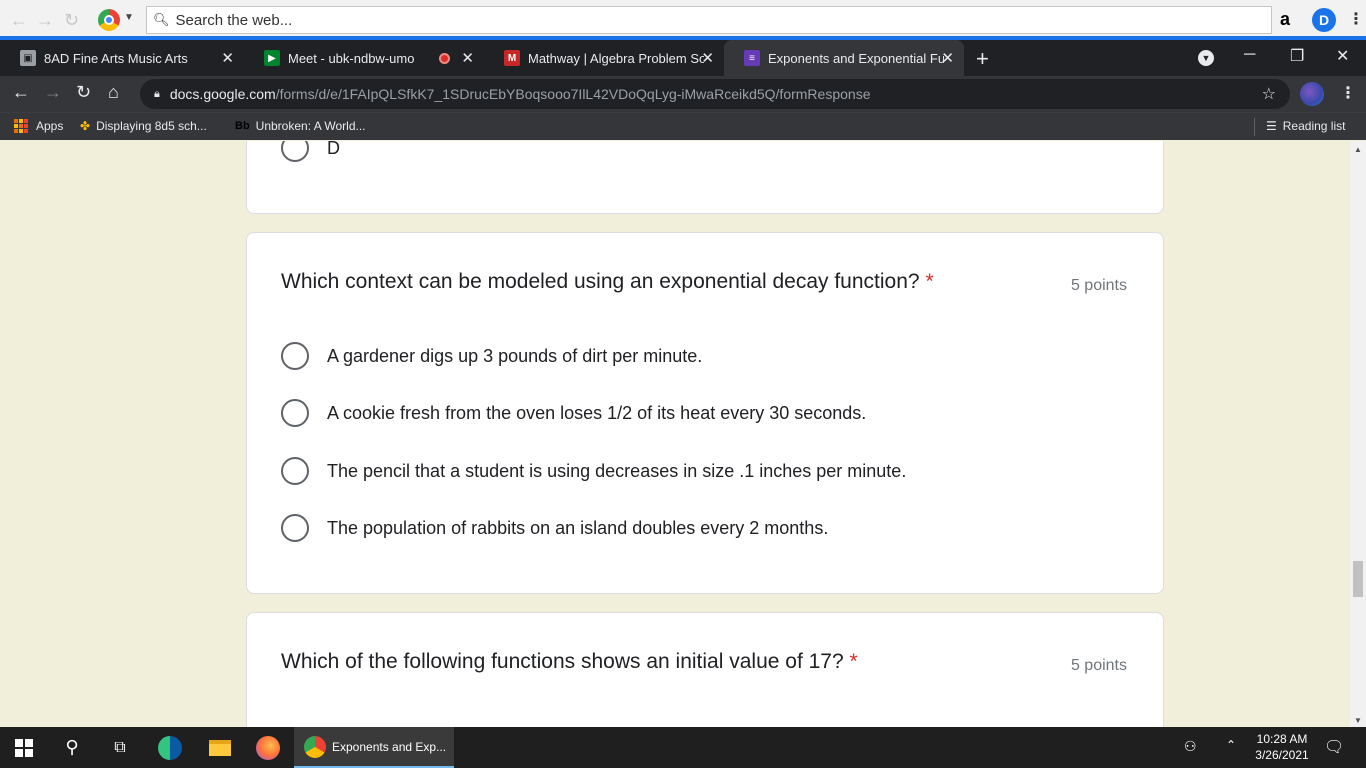 This screenshot has height=768, width=1366. I want to click on home-icon: ⌂, so click(113, 92).